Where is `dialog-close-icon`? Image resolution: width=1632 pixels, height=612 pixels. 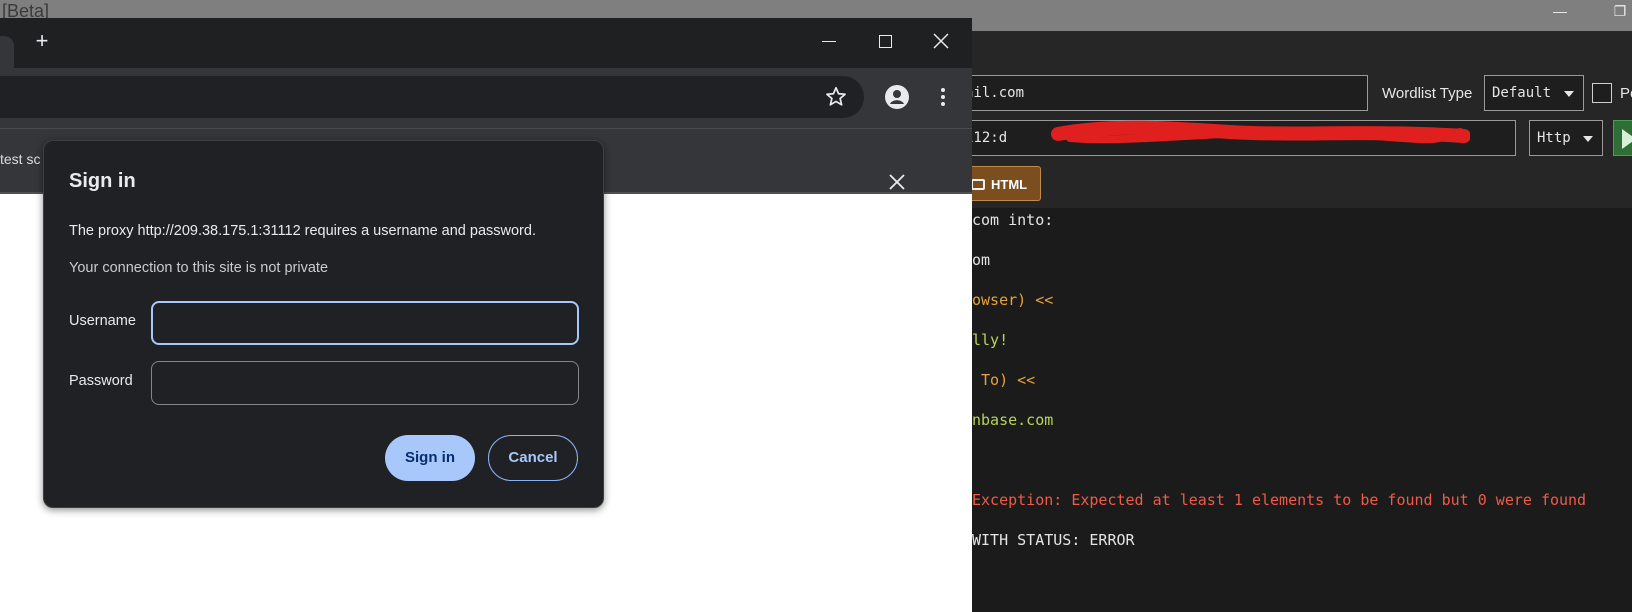
dialog-close-icon is located at coordinates (897, 182).